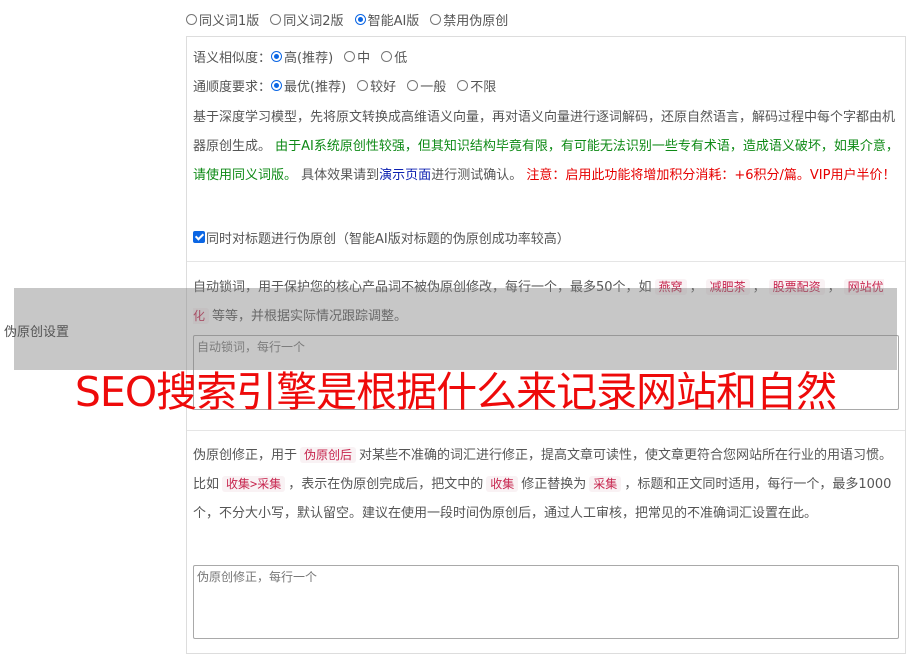 The height and width of the screenshot is (658, 911). Describe the element at coordinates (502, 484) in the screenshot. I see `inline-code: 收集` at that location.